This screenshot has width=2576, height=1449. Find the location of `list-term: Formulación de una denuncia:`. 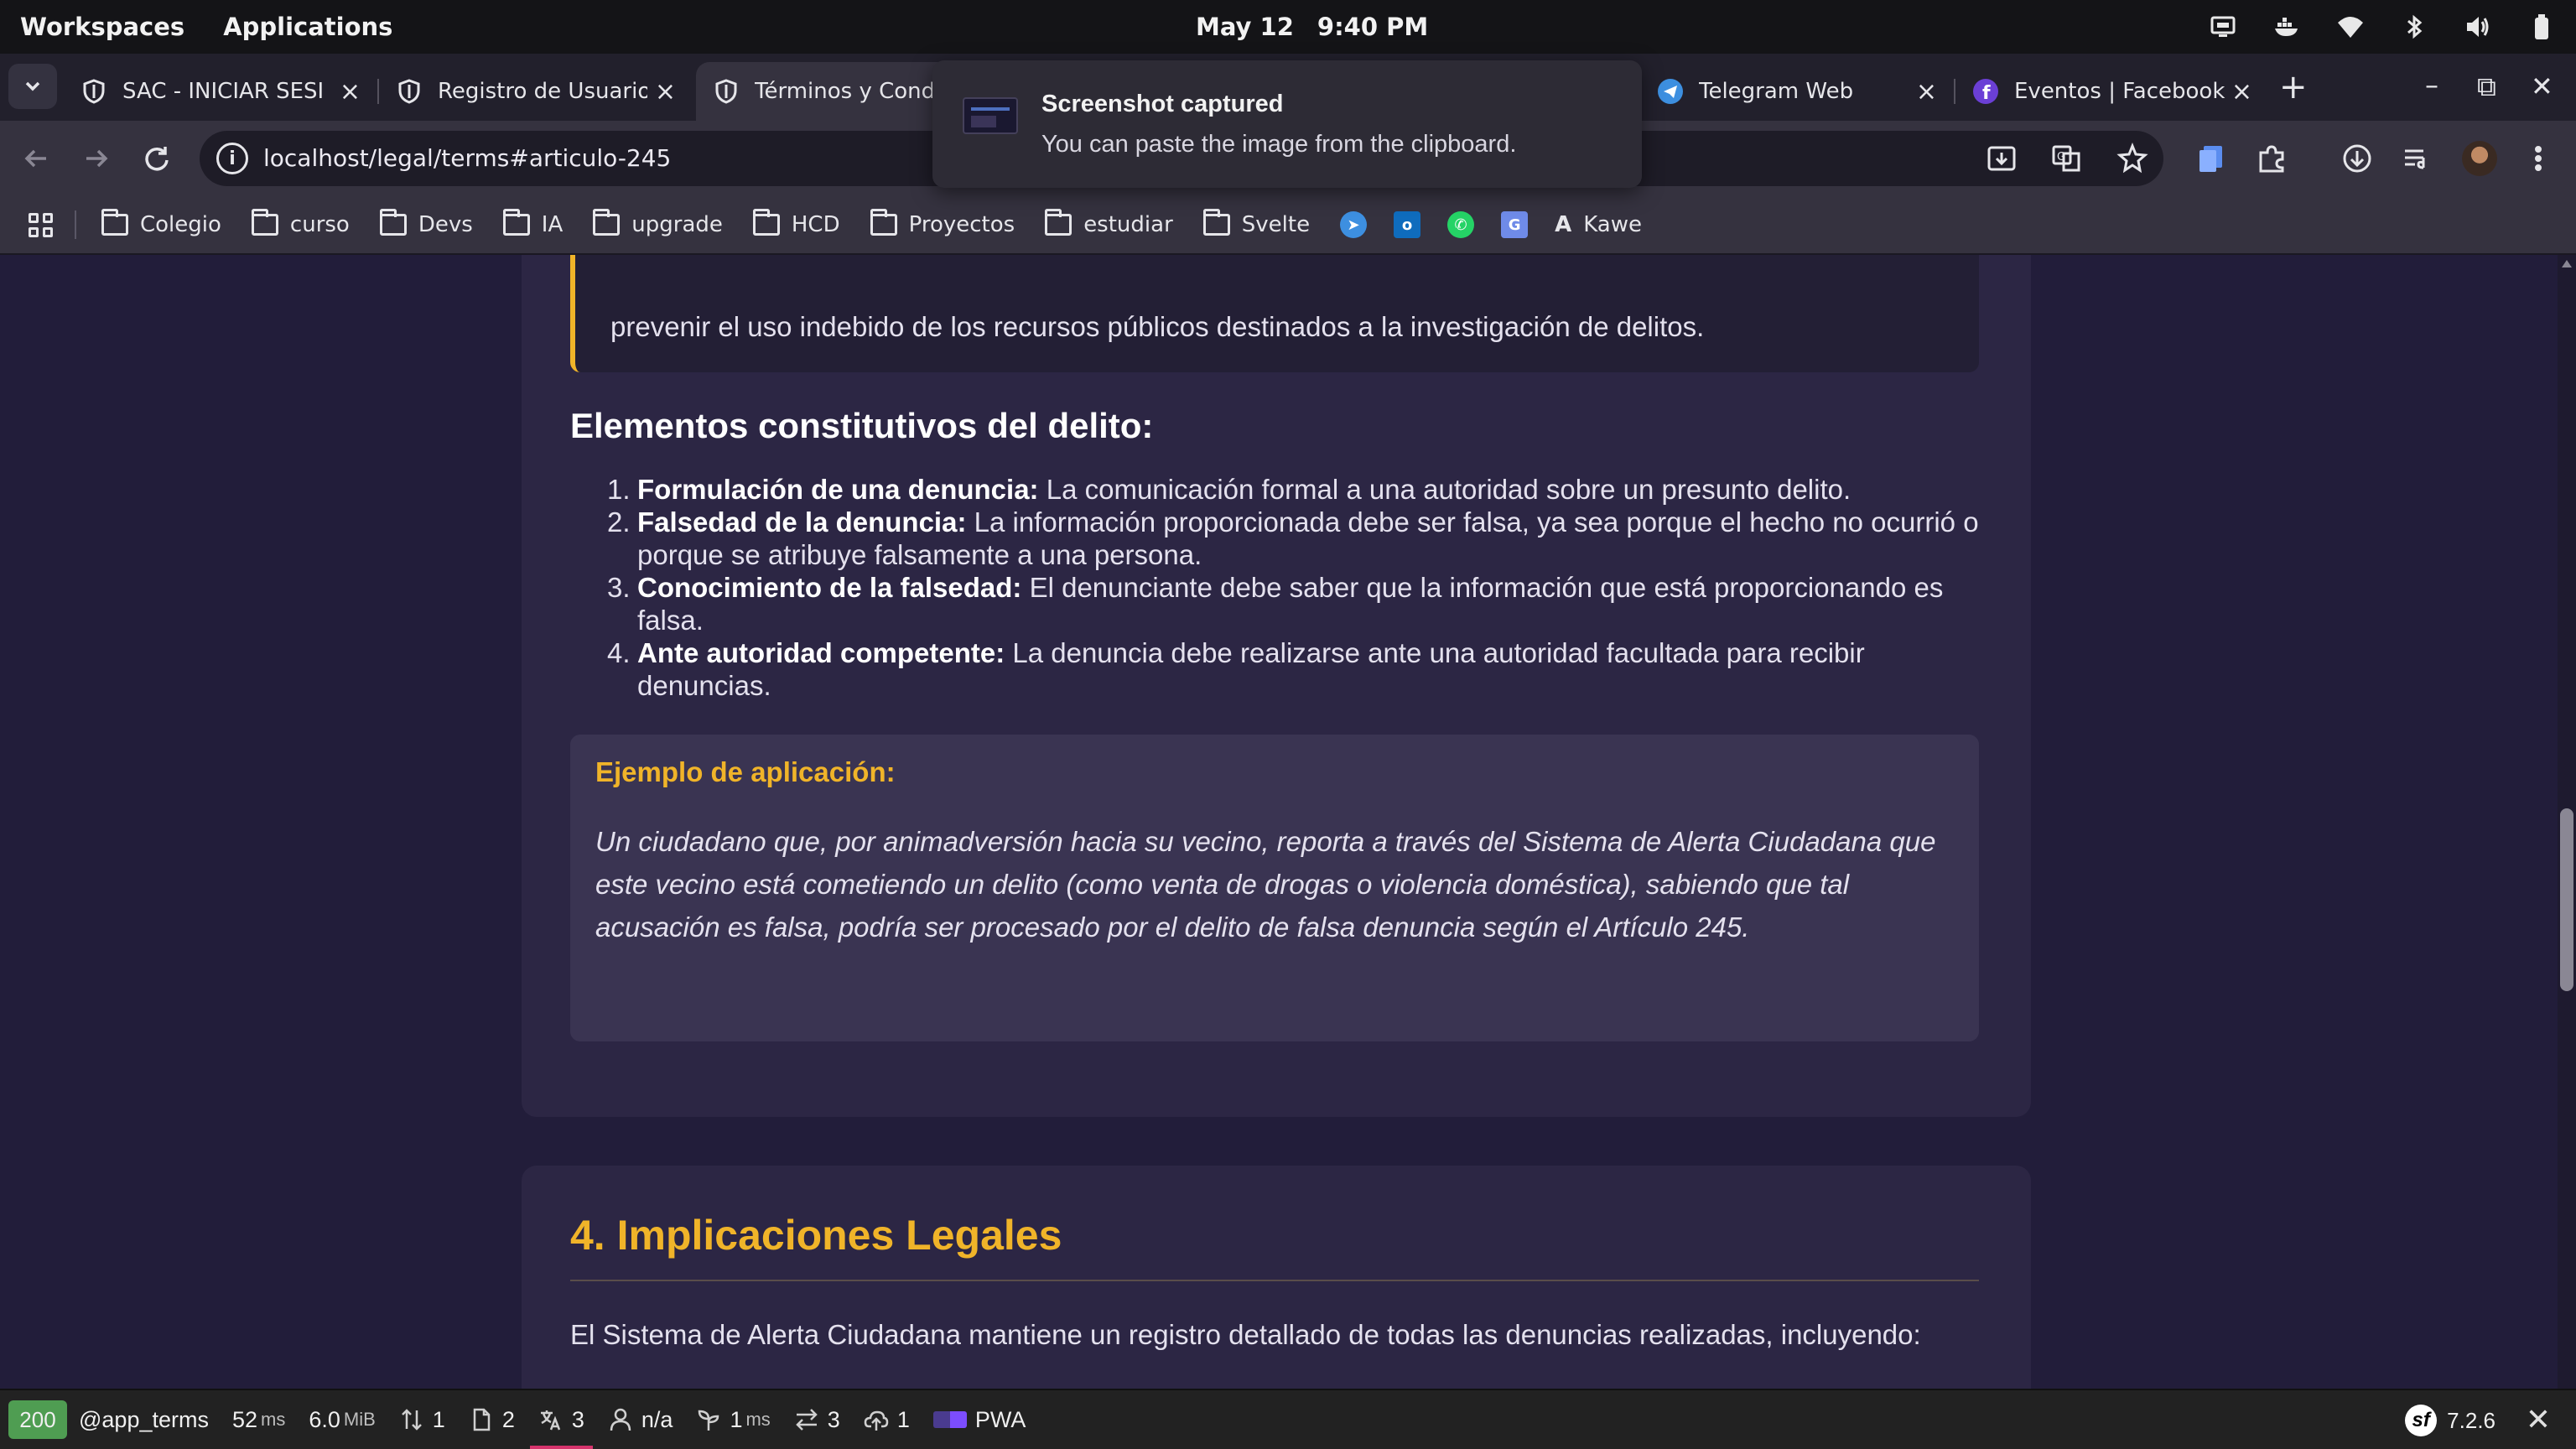

list-term: Formulación de una denuncia: is located at coordinates (838, 489).